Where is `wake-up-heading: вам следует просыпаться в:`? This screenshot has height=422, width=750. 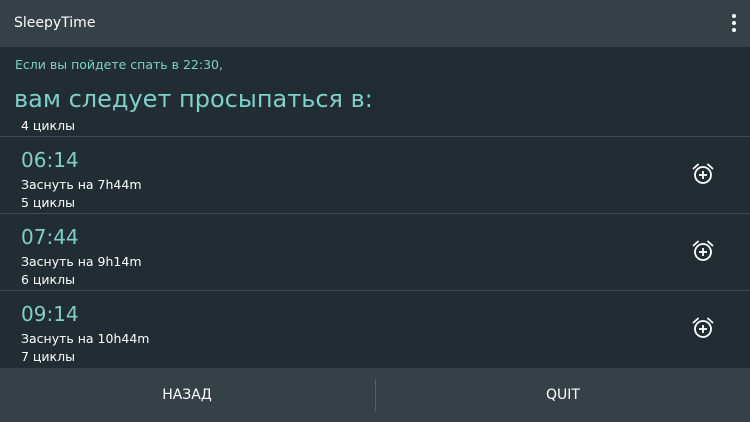
wake-up-heading: вам следует просыпаться в: is located at coordinates (193, 99).